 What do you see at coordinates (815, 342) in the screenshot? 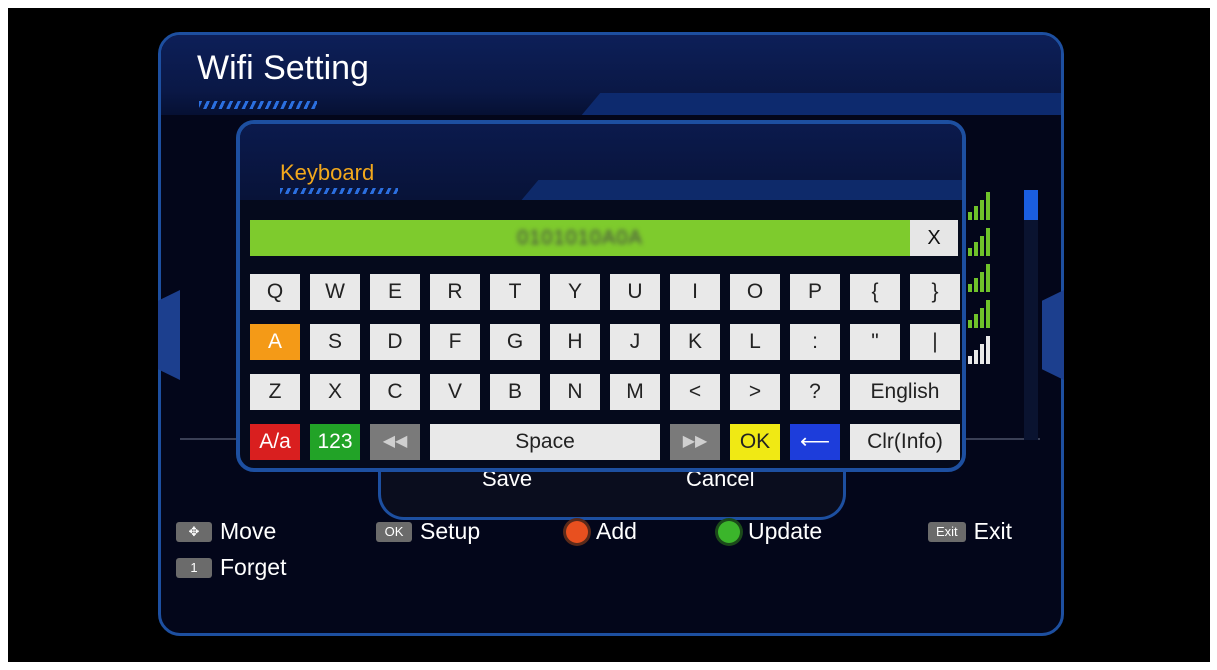
I see `key: :` at bounding box center [815, 342].